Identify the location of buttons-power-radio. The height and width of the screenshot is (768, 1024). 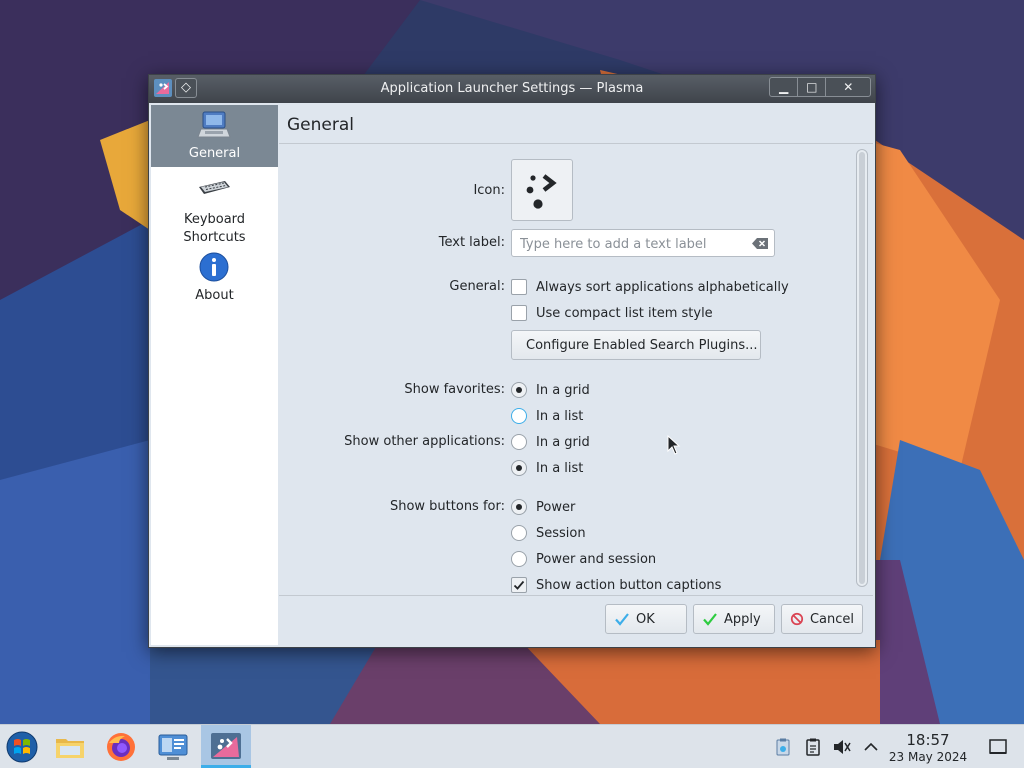
(519, 507).